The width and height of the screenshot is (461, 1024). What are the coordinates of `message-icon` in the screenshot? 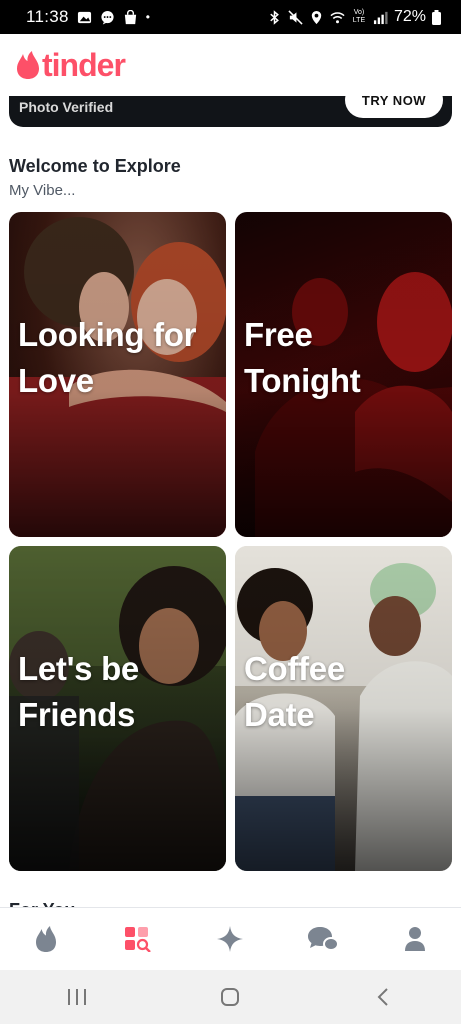 It's located at (107, 17).